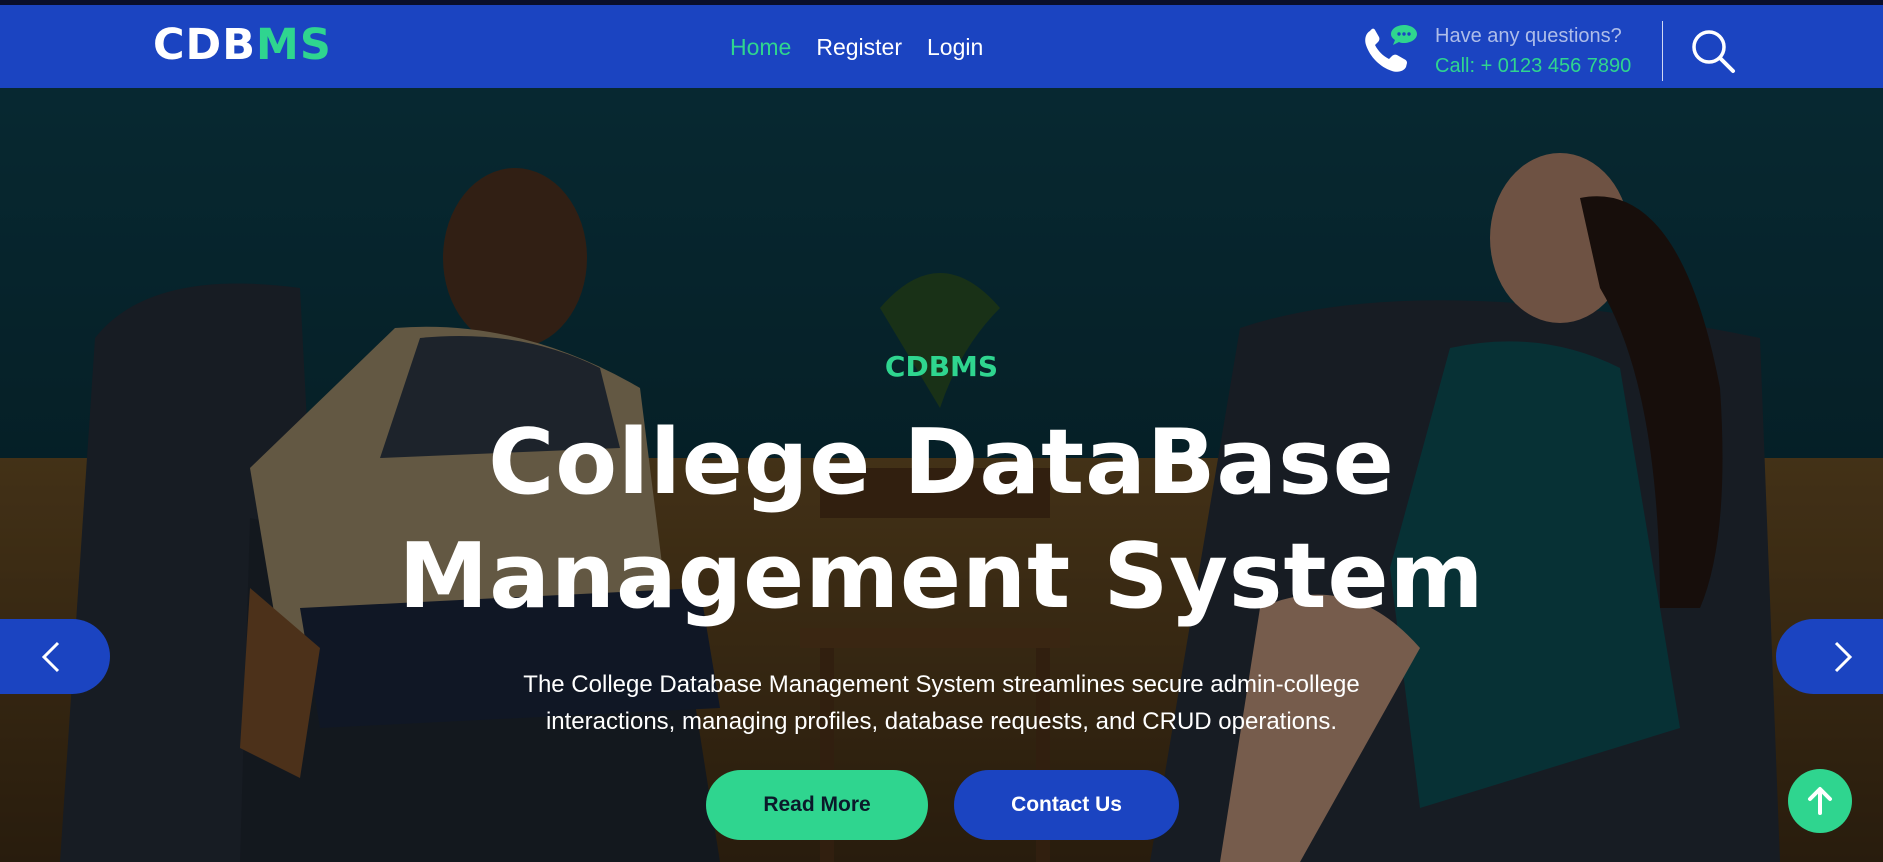 This screenshot has width=1883, height=862. Describe the element at coordinates (817, 805) in the screenshot. I see `read-more-button: Read More` at that location.